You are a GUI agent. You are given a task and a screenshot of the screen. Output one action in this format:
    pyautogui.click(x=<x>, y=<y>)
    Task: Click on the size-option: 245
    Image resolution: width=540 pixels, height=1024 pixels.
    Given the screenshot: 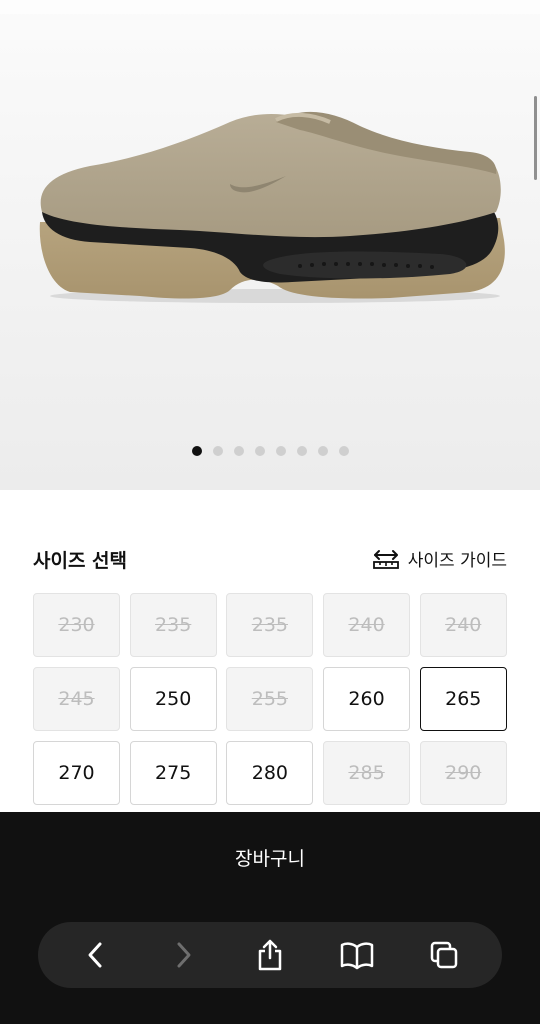 What is the action you would take?
    pyautogui.click(x=76, y=699)
    